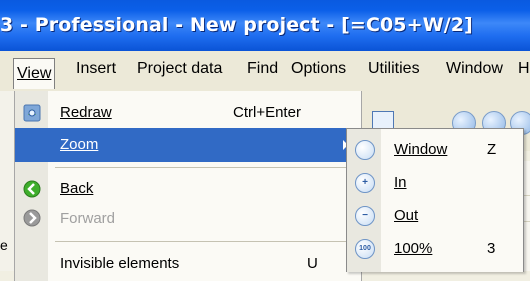 The image size is (530, 281). I want to click on menu-insert: Insert, so click(96, 69).